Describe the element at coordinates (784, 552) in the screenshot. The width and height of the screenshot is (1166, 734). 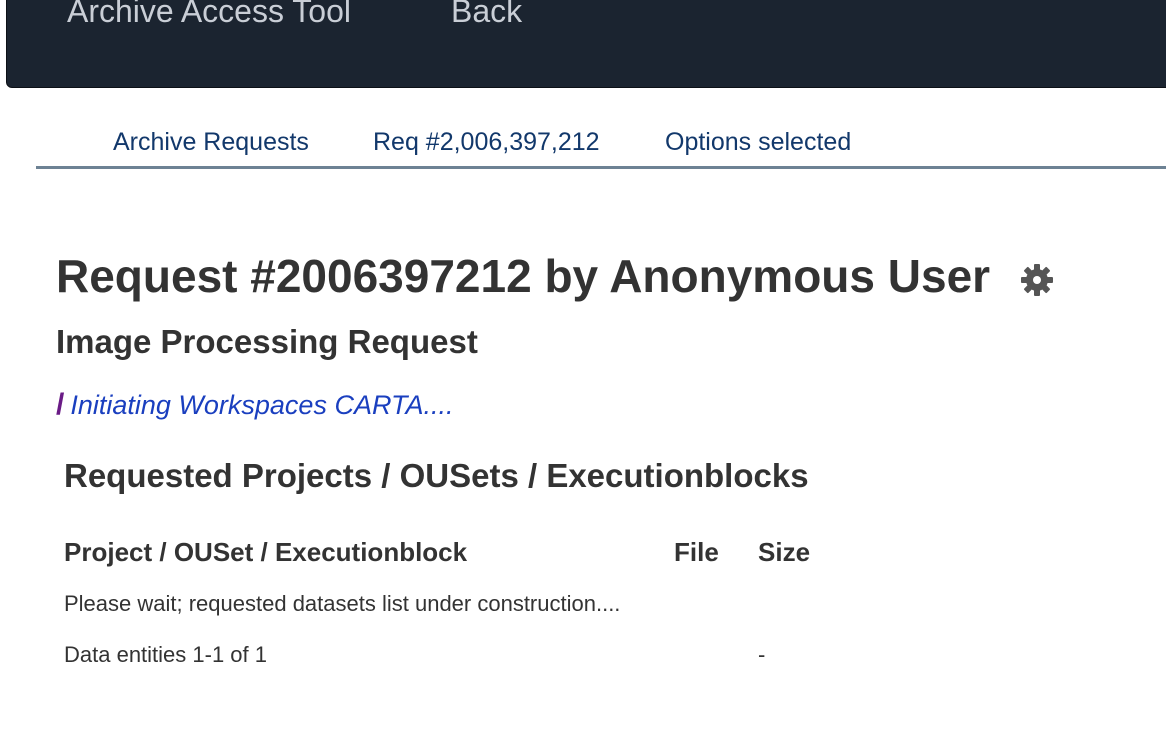
I see `column-header-size: Size` at that location.